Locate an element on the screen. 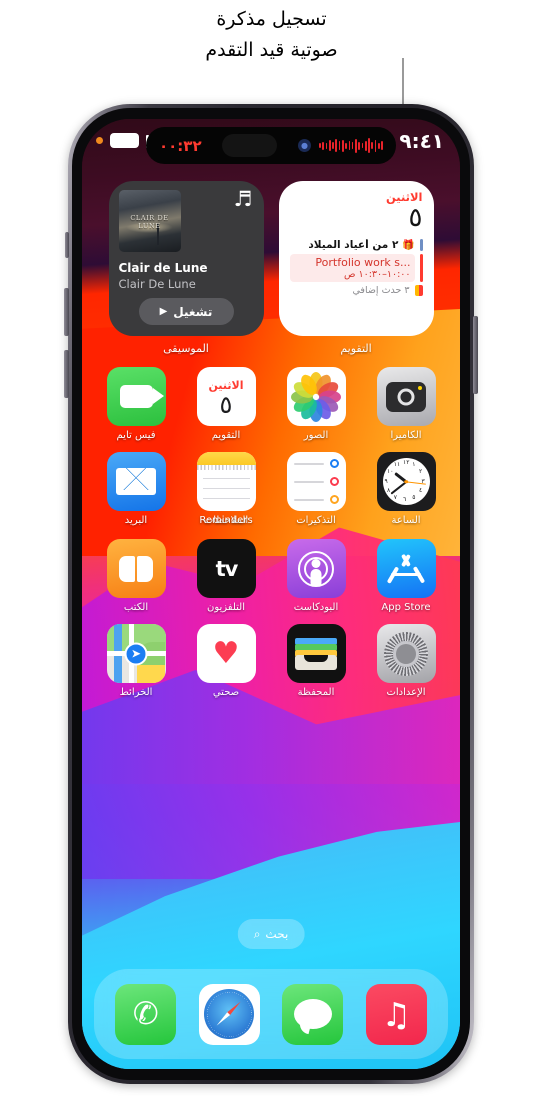  play-triangle-icon: ▶ is located at coordinates (163, 311).